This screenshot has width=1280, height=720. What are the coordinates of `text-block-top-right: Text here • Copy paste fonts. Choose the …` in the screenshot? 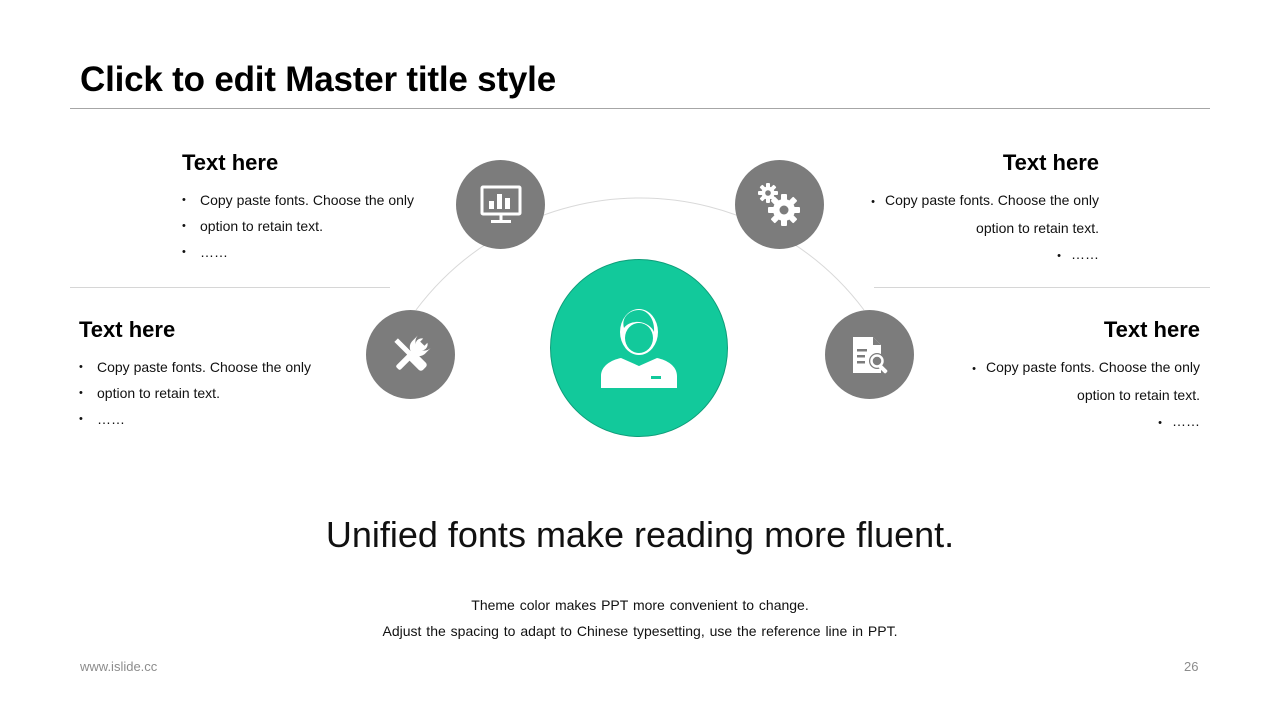 It's located at (969, 209).